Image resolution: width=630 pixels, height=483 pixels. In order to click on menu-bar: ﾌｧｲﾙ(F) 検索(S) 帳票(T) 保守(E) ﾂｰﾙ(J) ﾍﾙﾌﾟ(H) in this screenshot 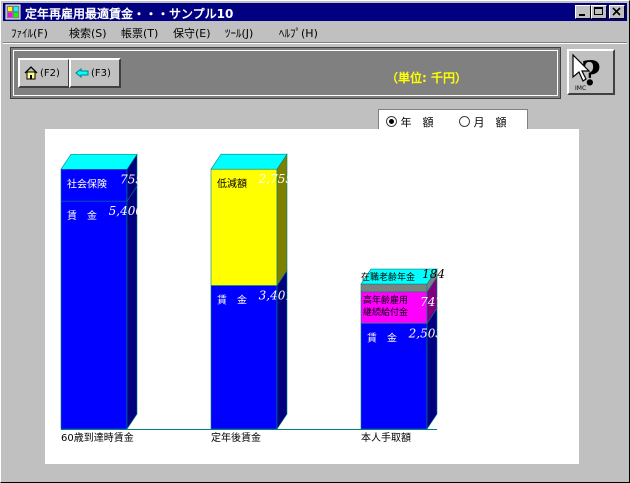, I will do `click(315, 31)`.